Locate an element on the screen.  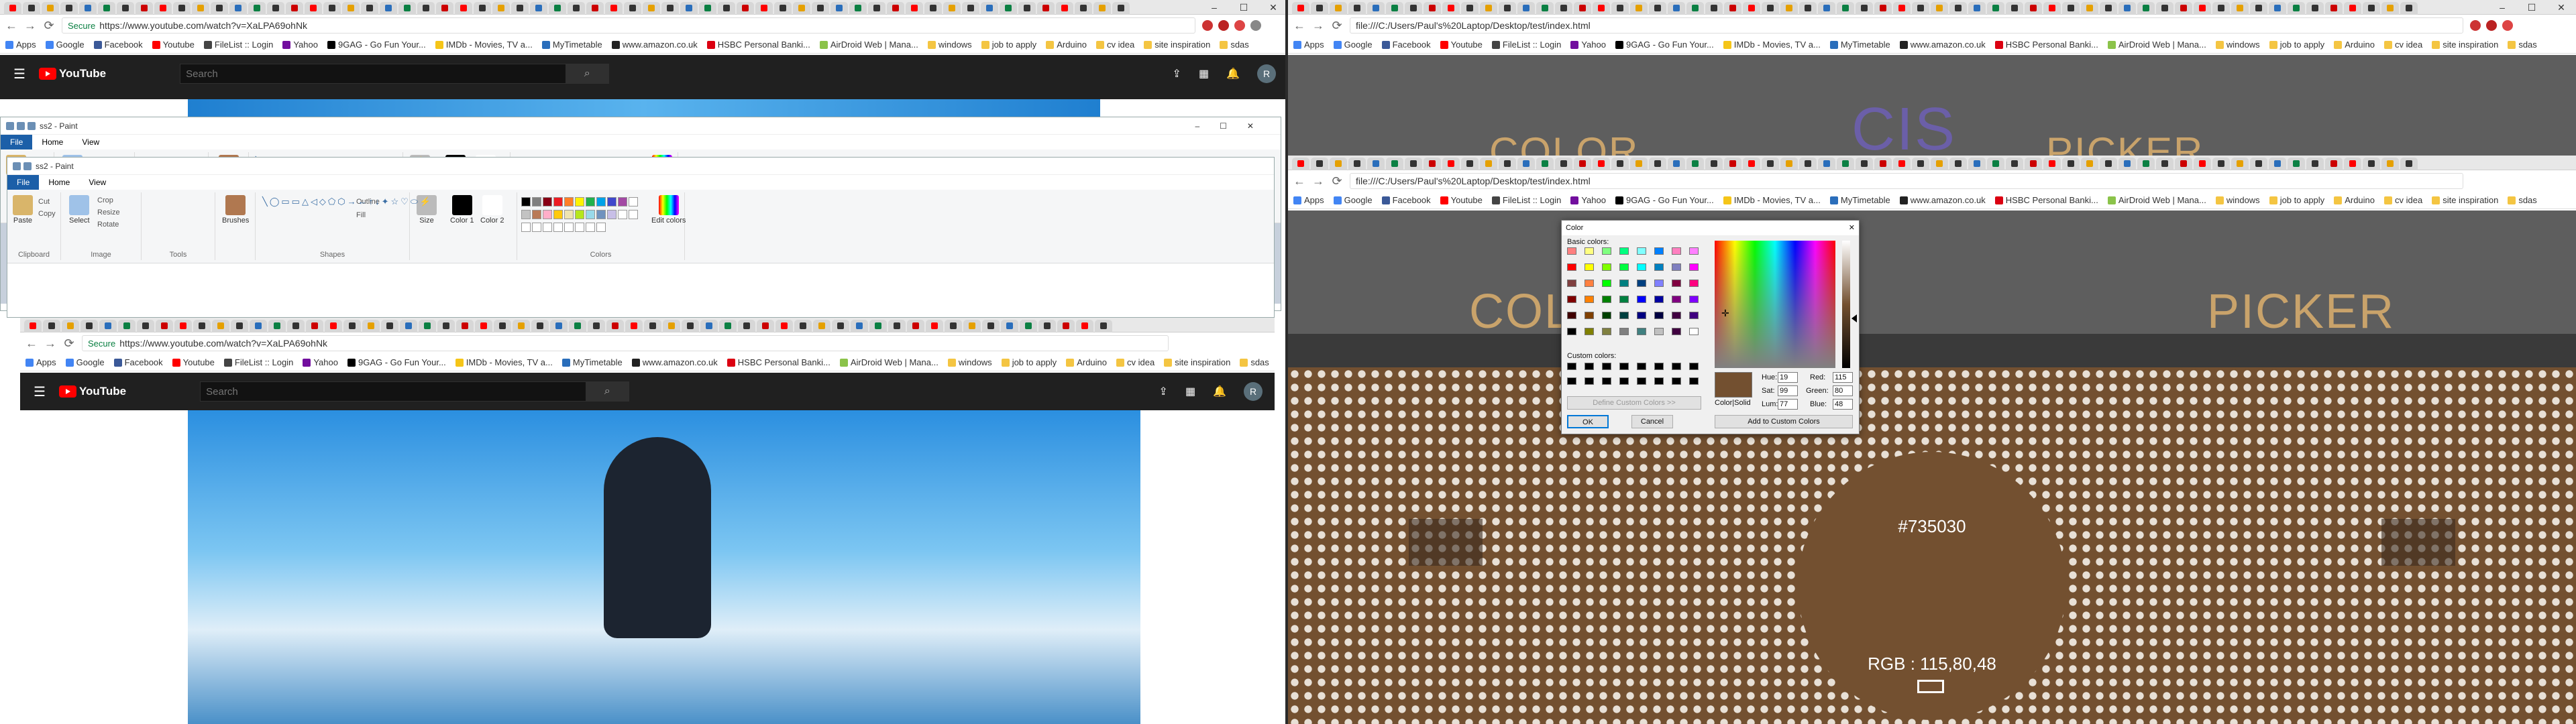
bell-icon: 🔔 is located at coordinates (1219, 392).